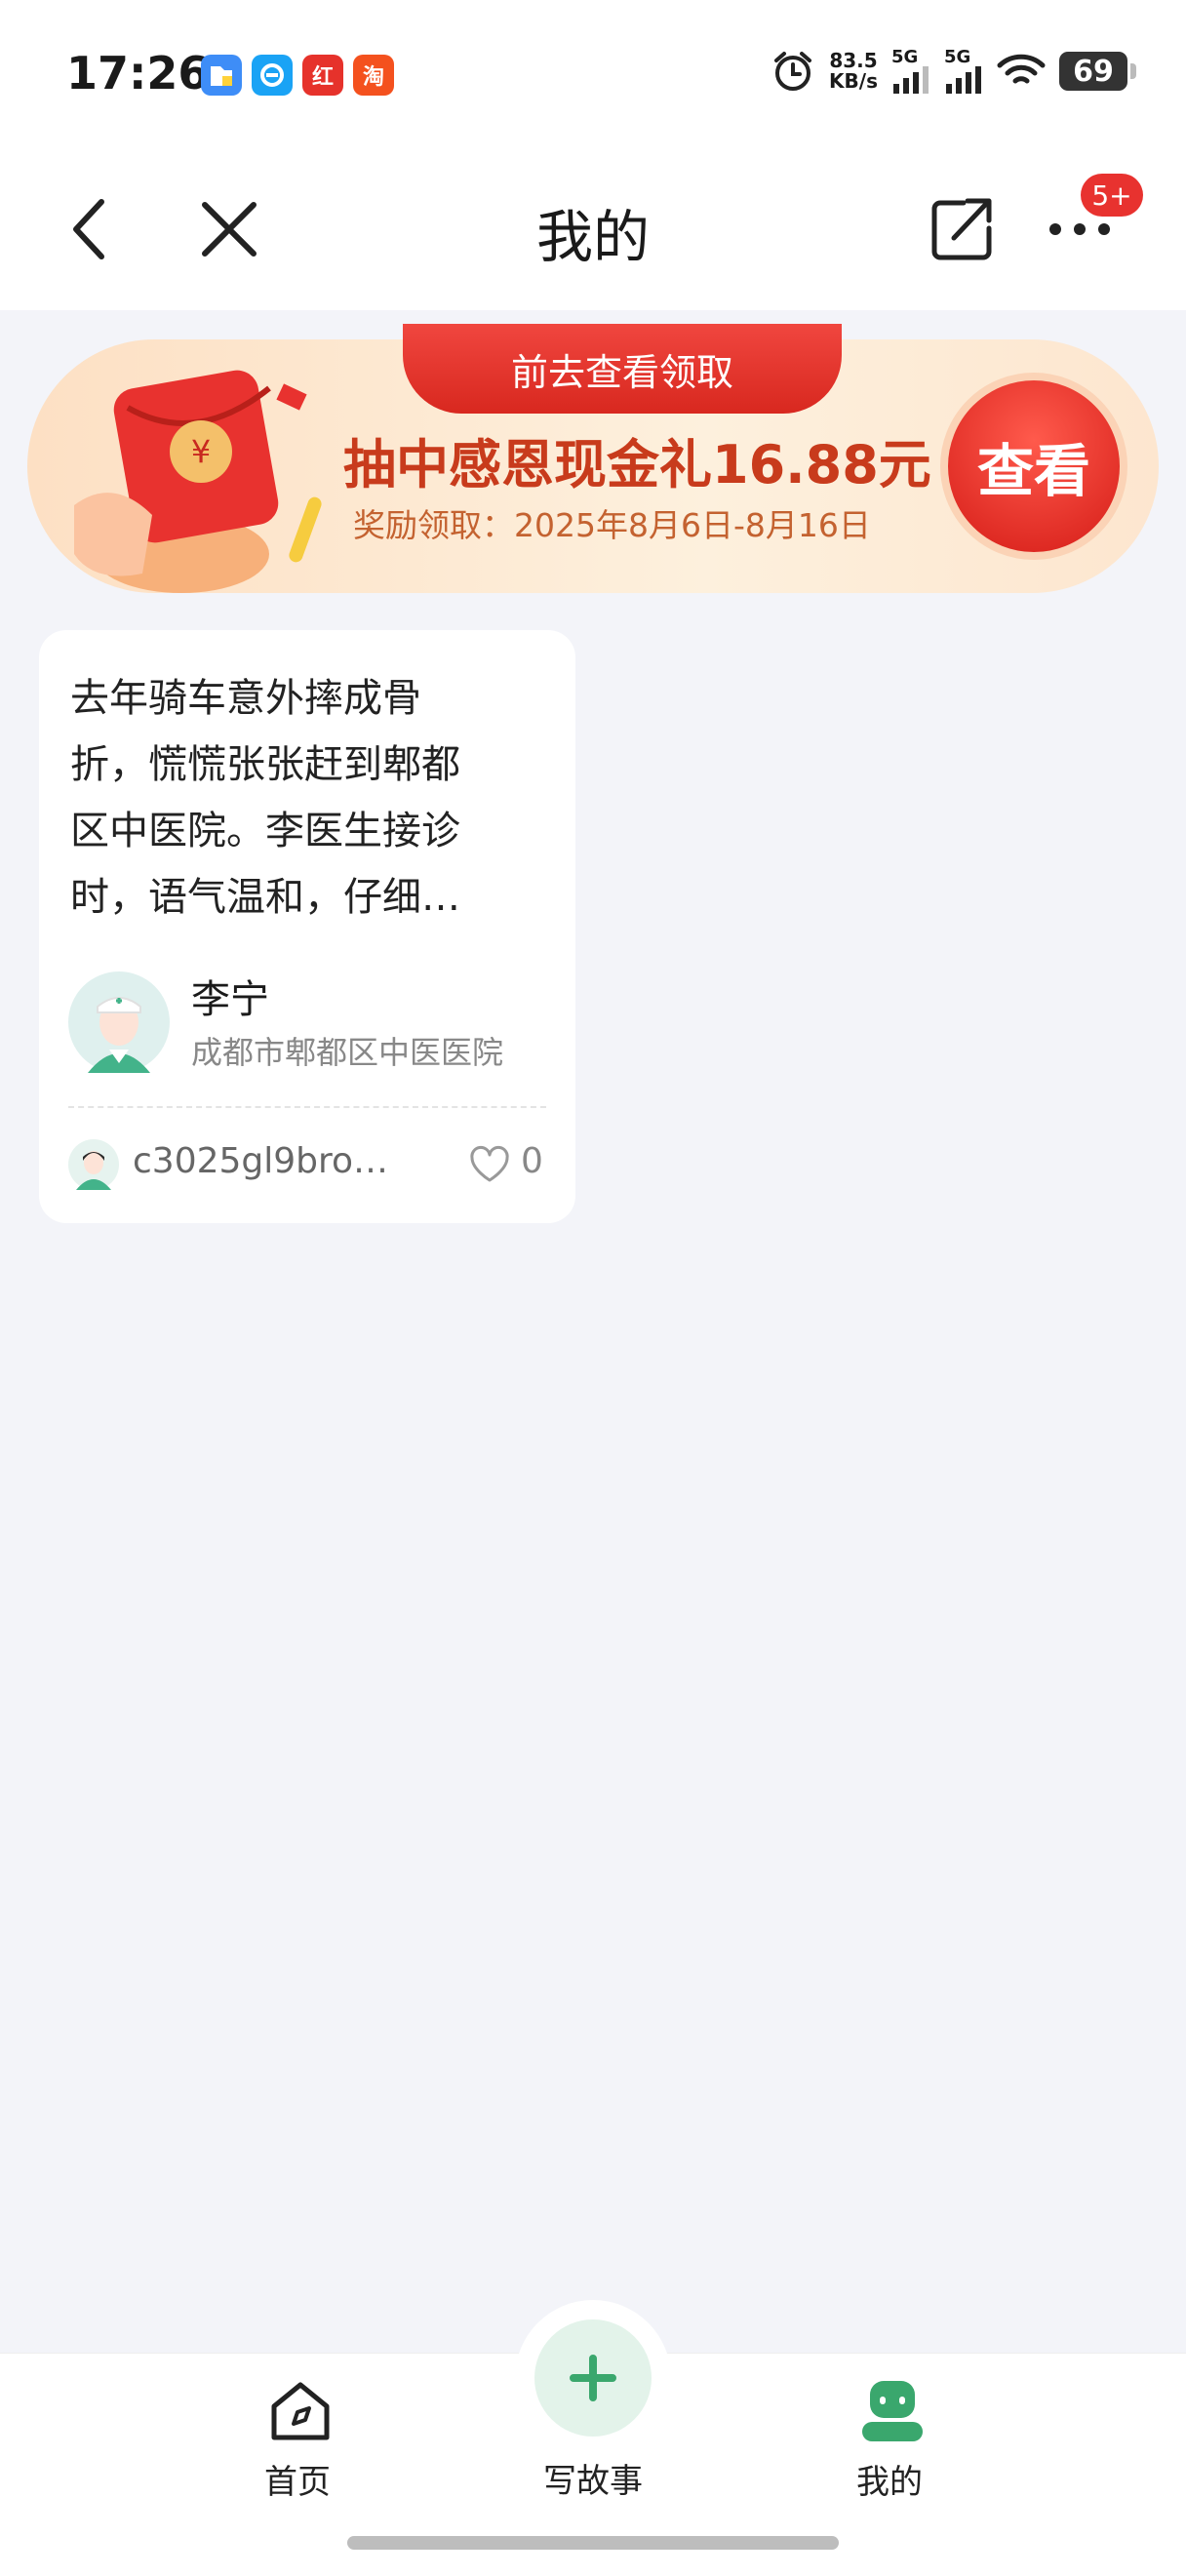 The image size is (1186, 2576). I want to click on files-app-icon, so click(221, 75).